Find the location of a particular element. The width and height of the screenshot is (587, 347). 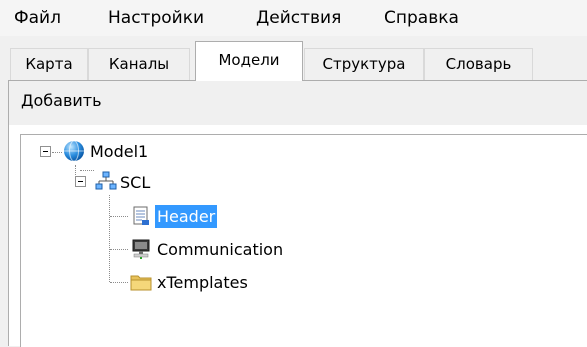

add-button: Добавить is located at coordinates (61, 100).